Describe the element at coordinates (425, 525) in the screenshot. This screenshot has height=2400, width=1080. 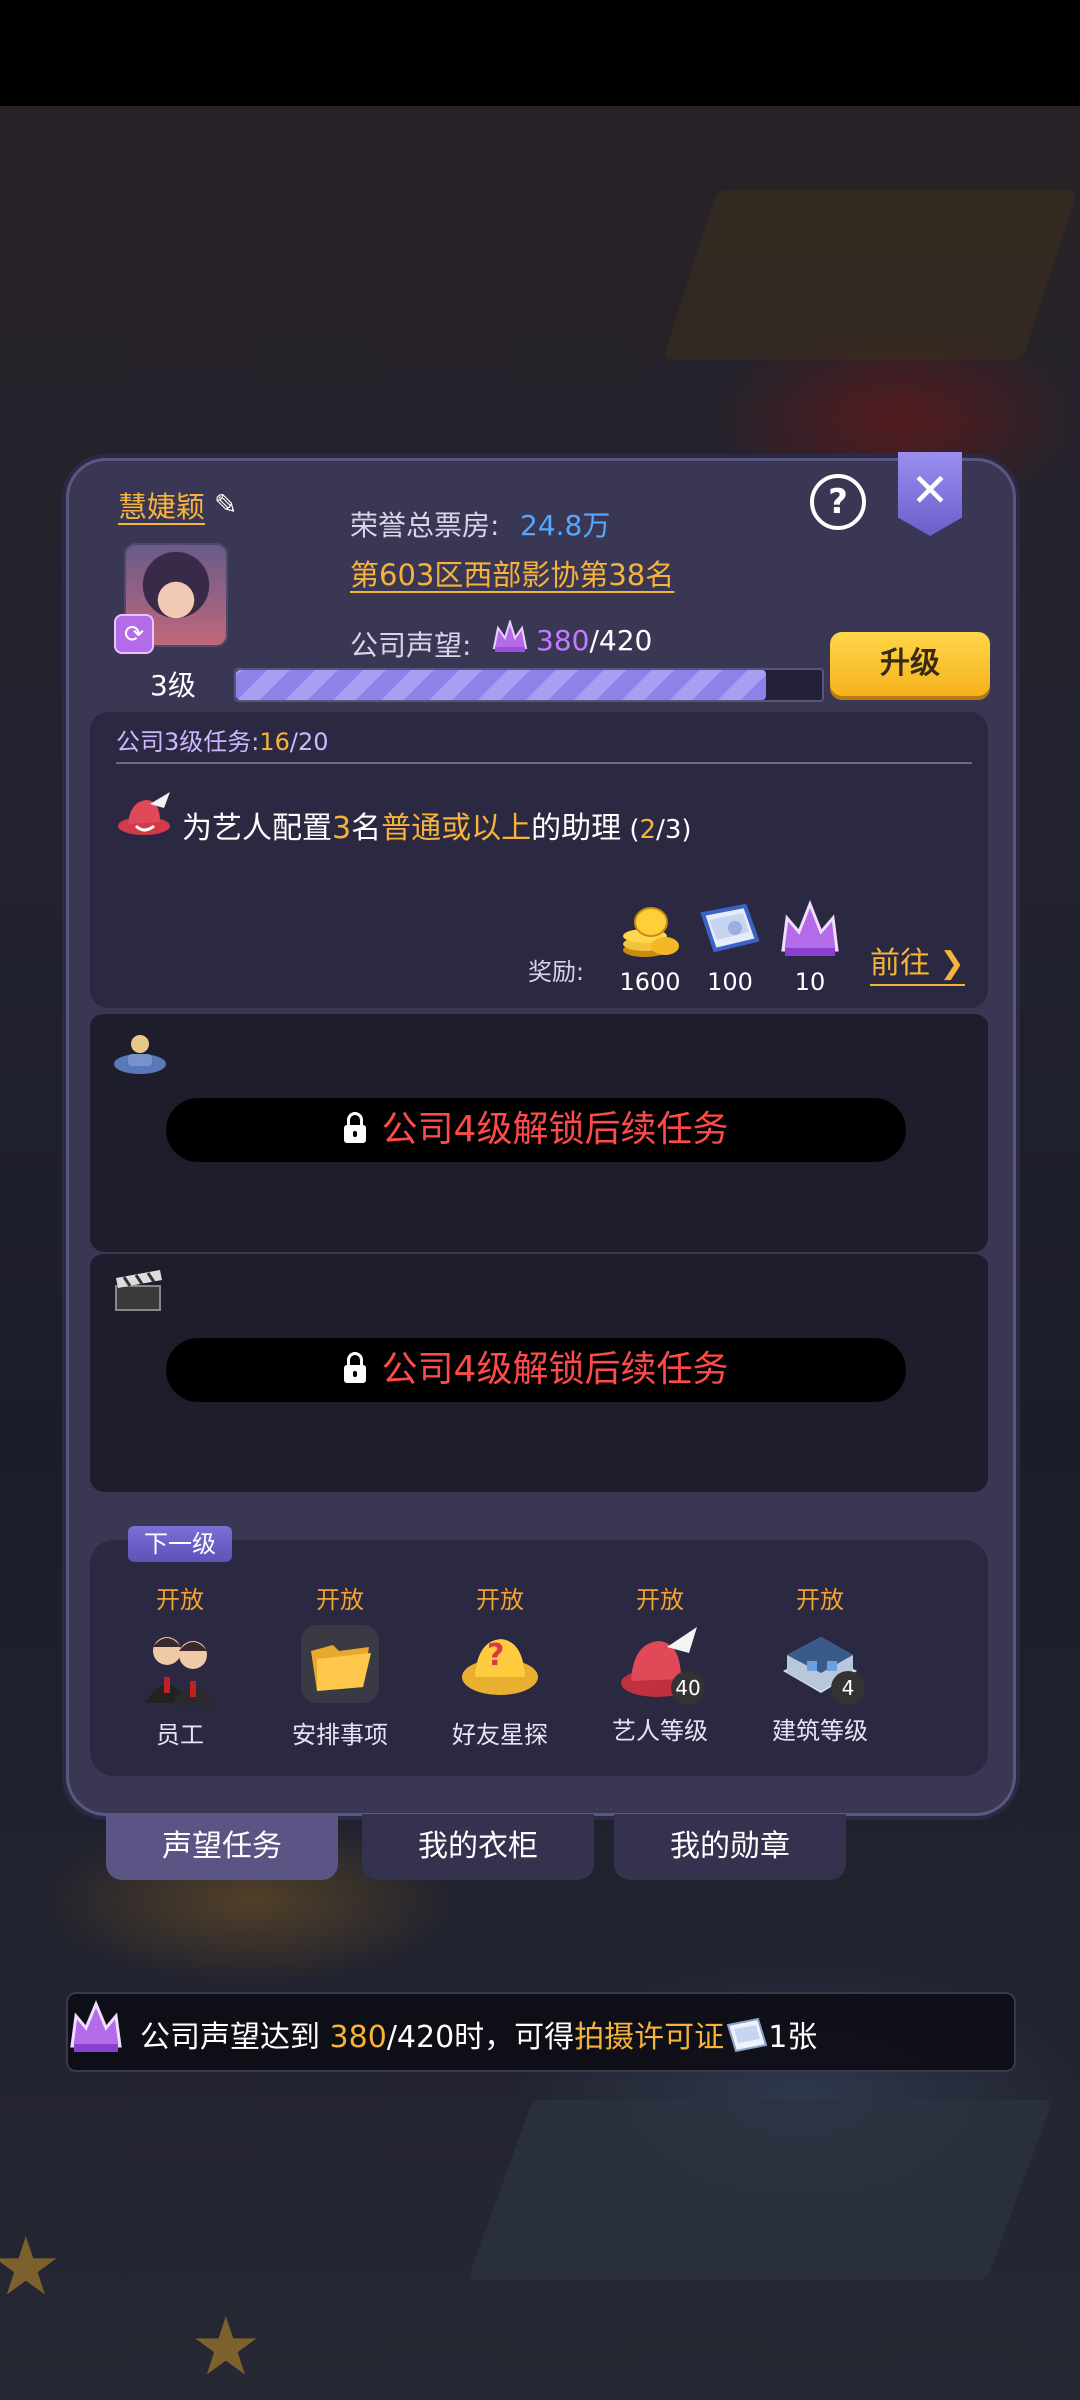
I see `box-office-label: 荣誉总票房:` at that location.